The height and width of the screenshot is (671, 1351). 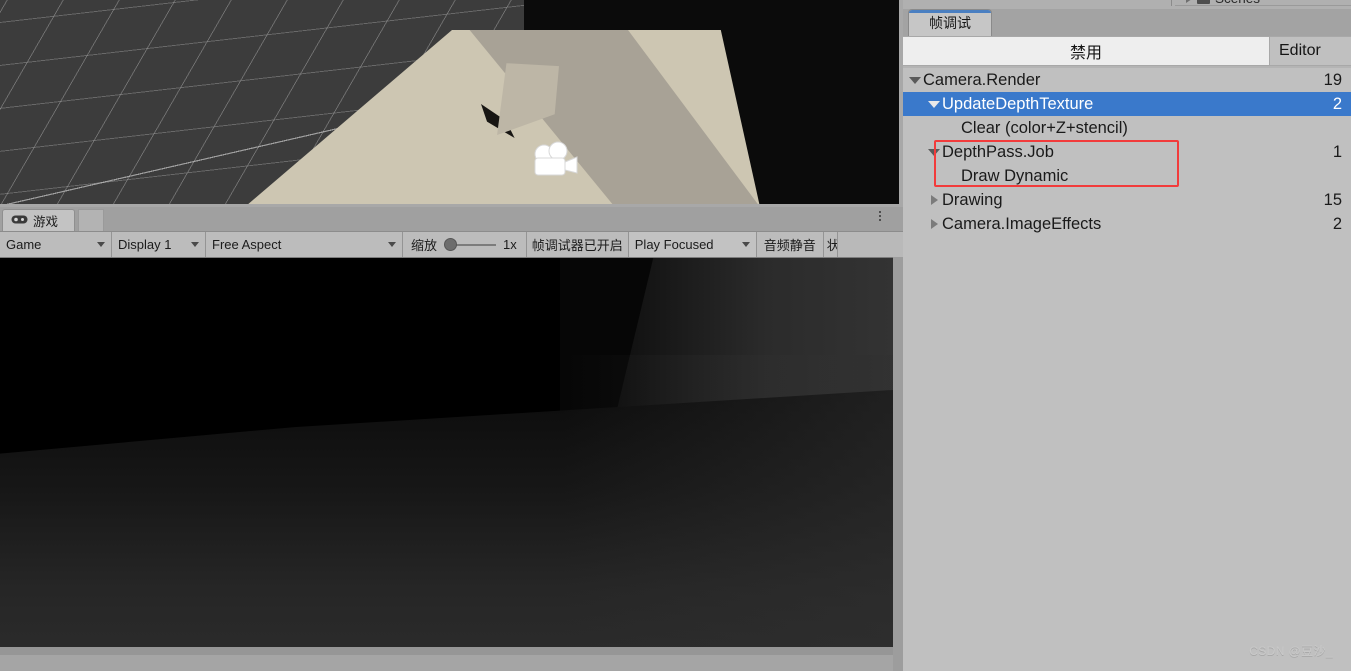 I want to click on game-bottom-border, so click(x=446, y=651).